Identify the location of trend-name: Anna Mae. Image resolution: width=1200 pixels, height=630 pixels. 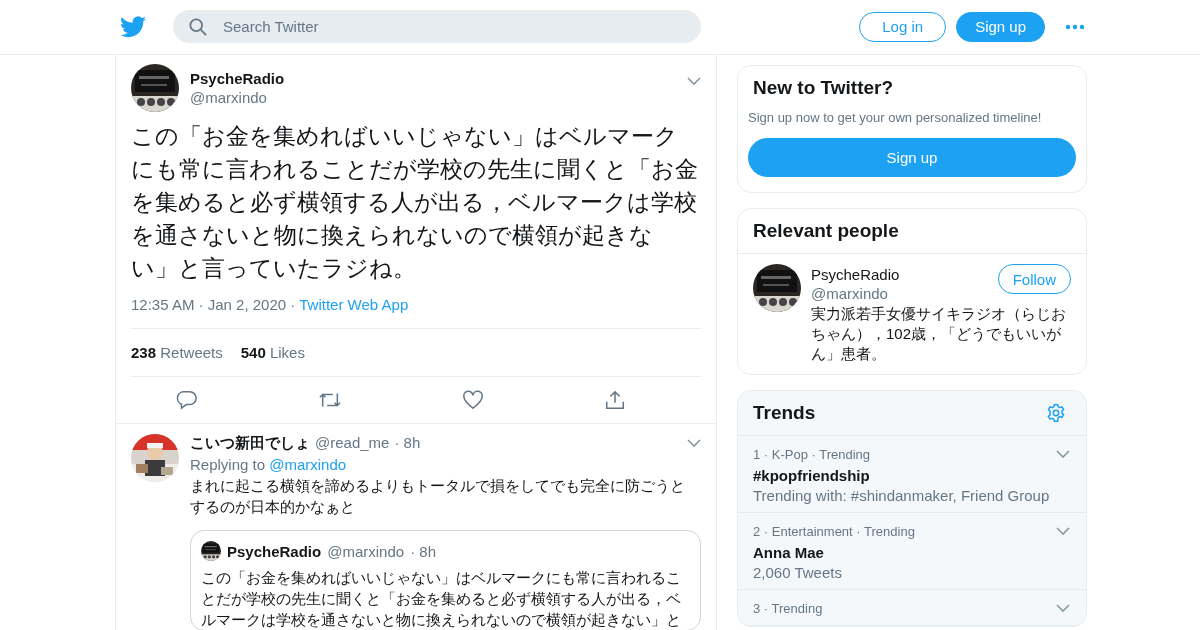
(912, 552).